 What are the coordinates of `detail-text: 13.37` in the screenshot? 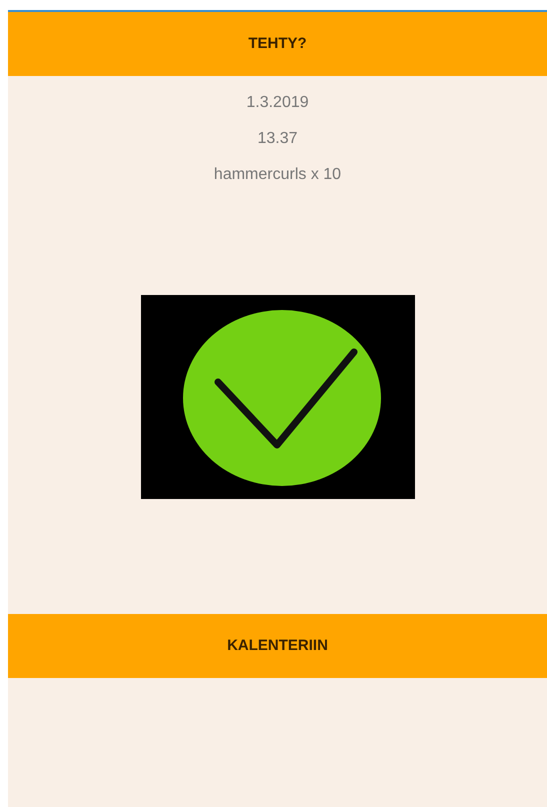 It's located at (277, 139).